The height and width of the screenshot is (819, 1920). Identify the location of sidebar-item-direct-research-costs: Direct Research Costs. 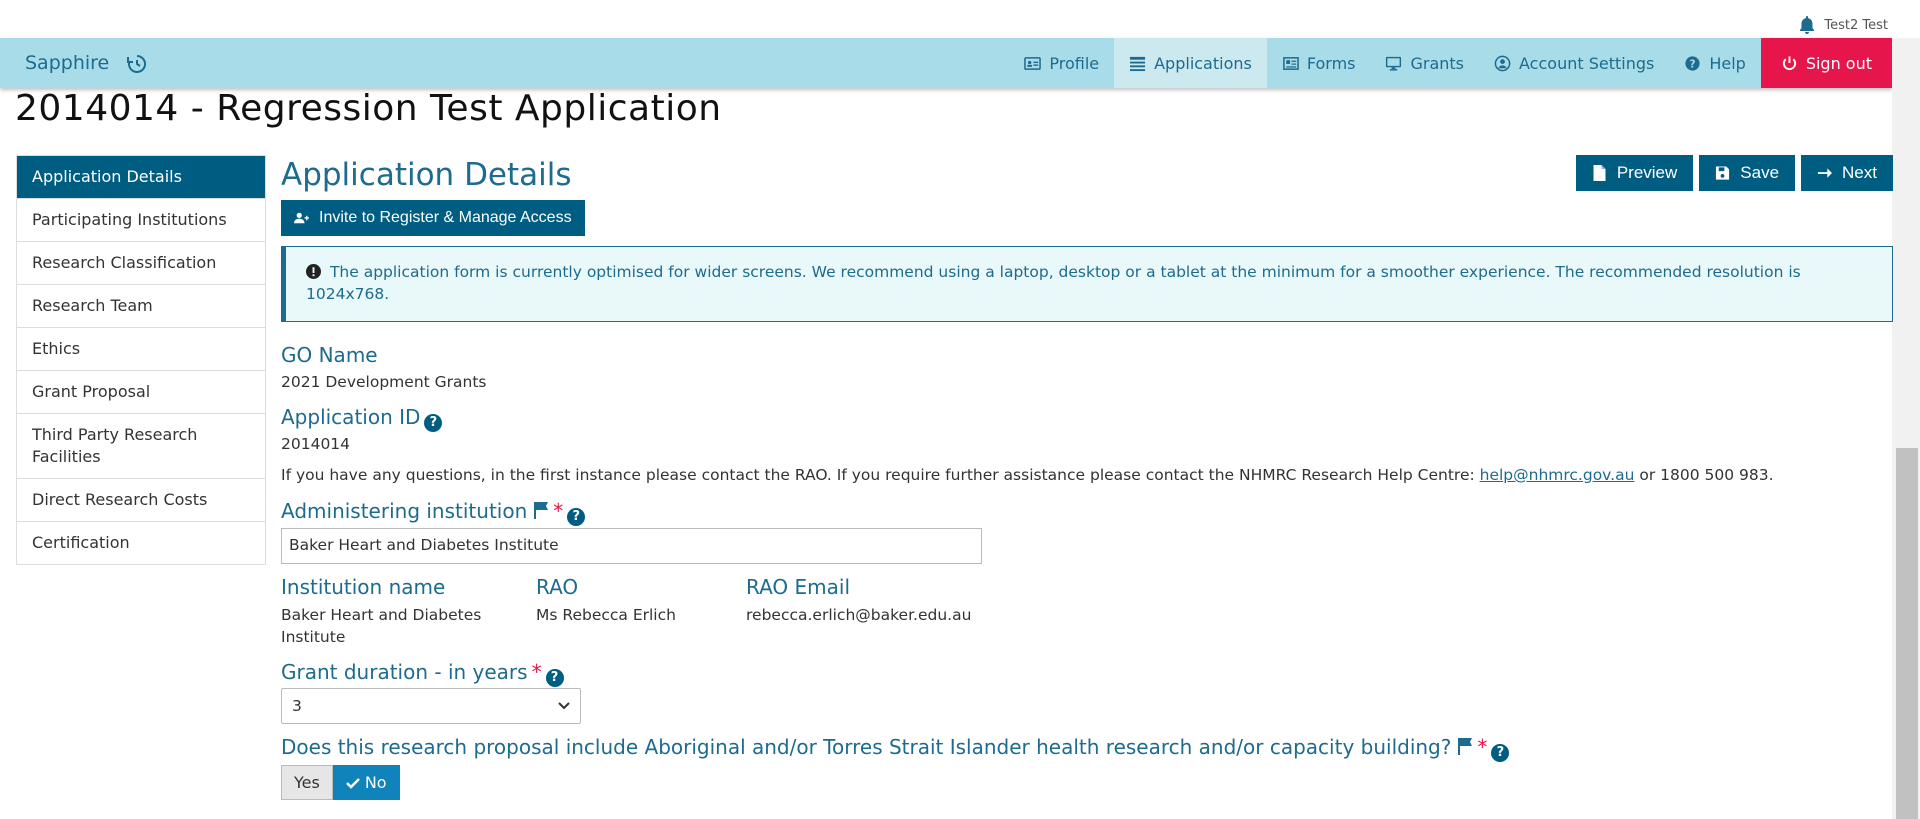
(141, 500).